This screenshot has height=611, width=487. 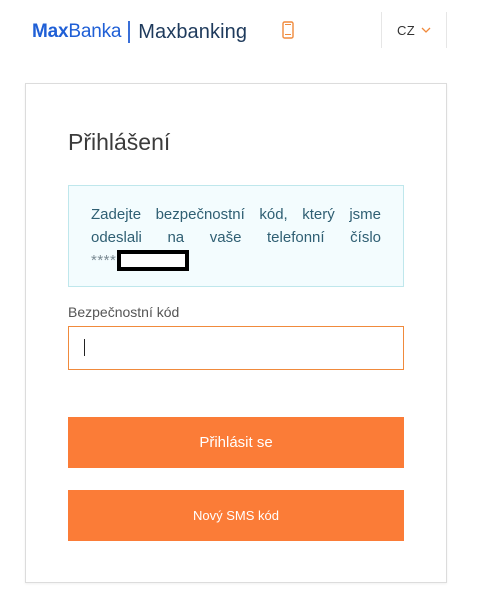 I want to click on masked-phone-prefix: ****, so click(x=104, y=260).